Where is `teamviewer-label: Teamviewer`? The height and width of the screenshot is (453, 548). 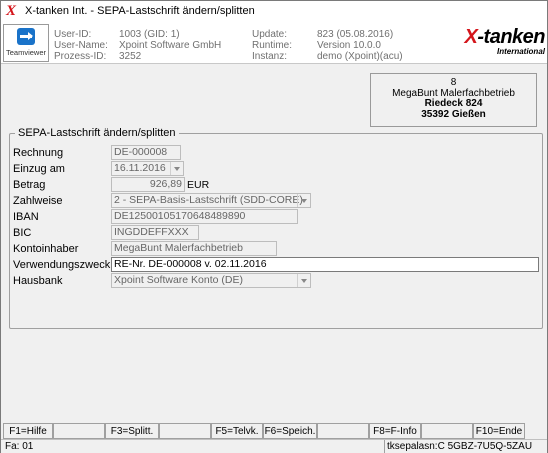
teamviewer-label: Teamviewer is located at coordinates (25, 52).